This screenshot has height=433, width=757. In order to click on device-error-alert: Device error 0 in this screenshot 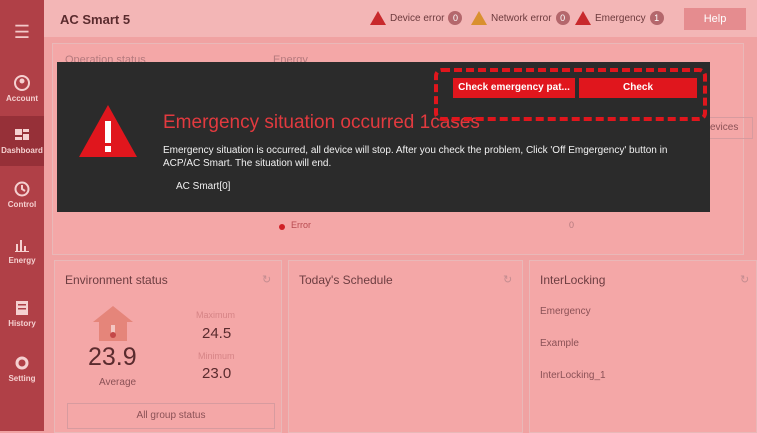, I will do `click(416, 18)`.